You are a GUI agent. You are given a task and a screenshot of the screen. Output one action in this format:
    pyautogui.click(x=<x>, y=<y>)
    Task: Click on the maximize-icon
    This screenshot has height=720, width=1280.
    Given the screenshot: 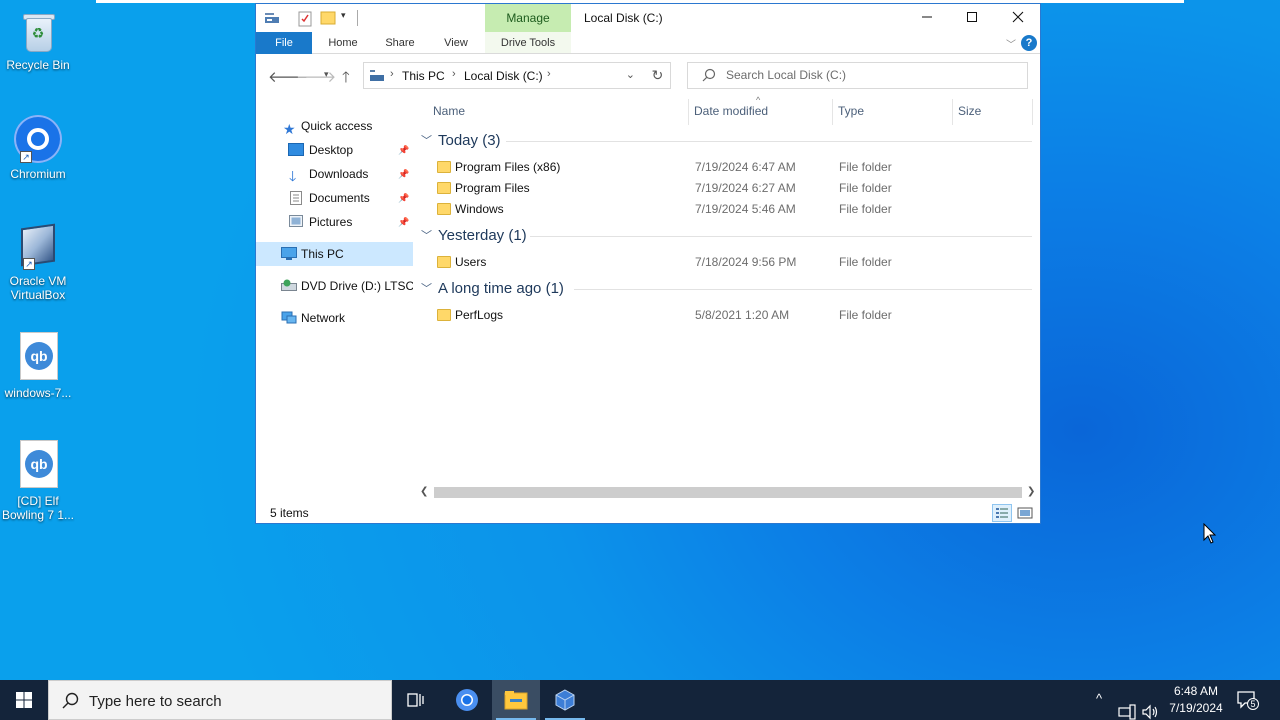 What is the action you would take?
    pyautogui.click(x=972, y=17)
    